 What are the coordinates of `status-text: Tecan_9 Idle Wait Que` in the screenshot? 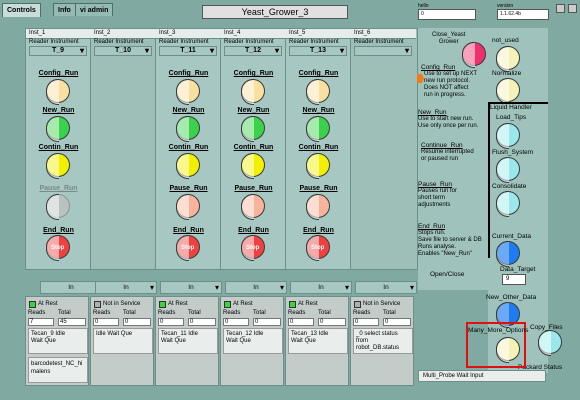 It's located at (58, 341).